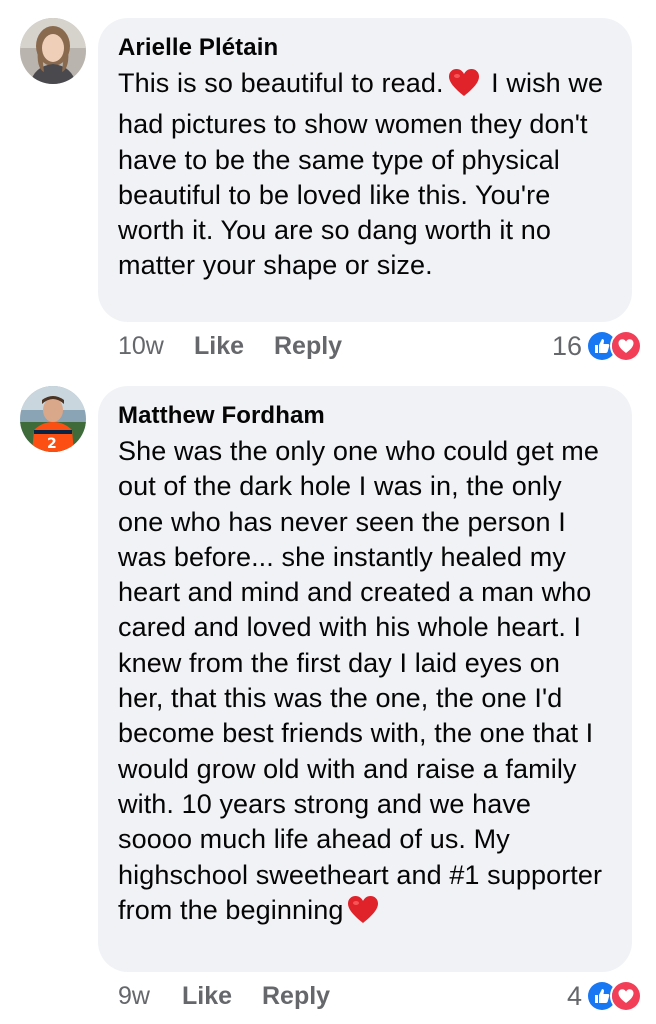 The image size is (656, 1024). Describe the element at coordinates (134, 996) in the screenshot. I see `comment-timestamp: 9w` at that location.